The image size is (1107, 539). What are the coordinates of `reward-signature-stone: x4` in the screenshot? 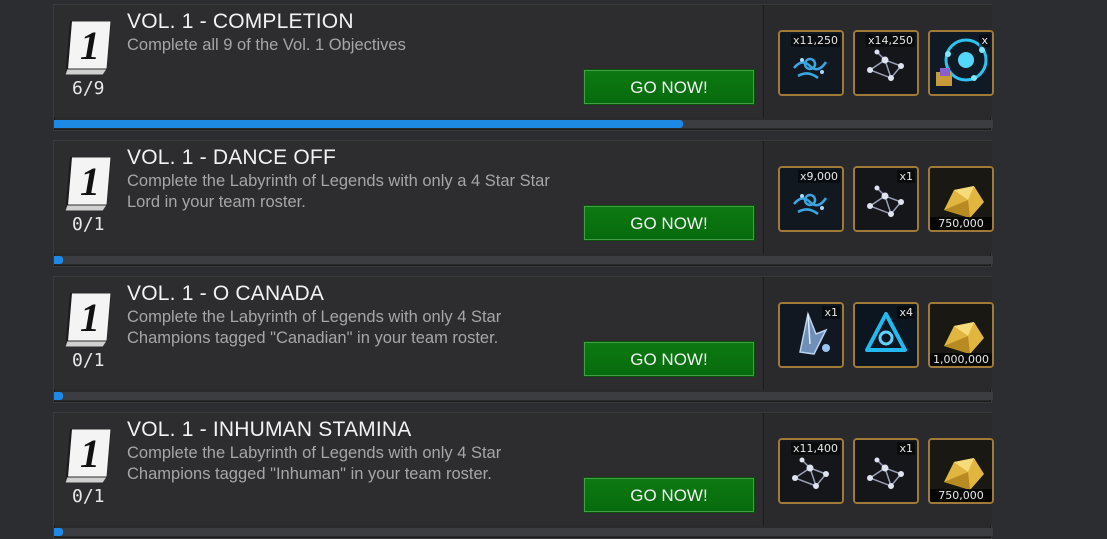 It's located at (886, 335).